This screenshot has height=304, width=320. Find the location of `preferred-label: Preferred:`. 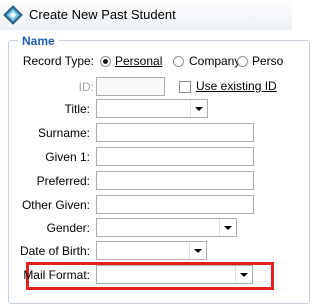

preferred-label: Preferred: is located at coordinates (63, 181).